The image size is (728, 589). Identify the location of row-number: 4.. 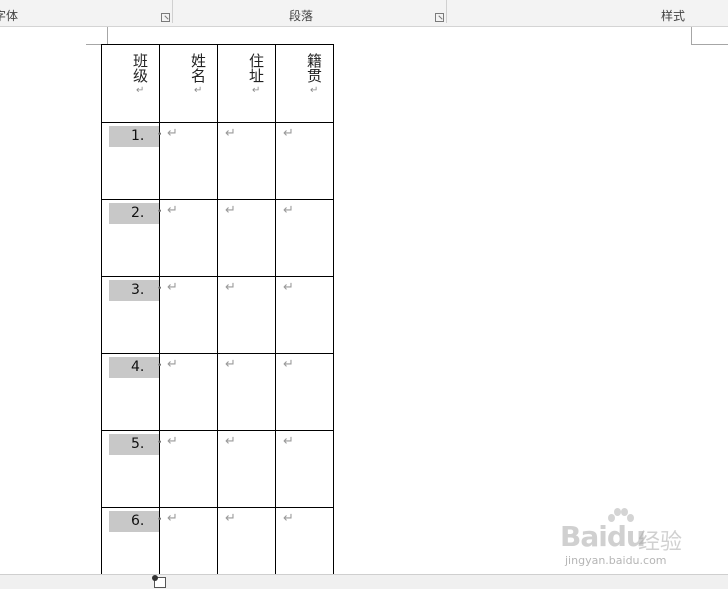
(138, 367).